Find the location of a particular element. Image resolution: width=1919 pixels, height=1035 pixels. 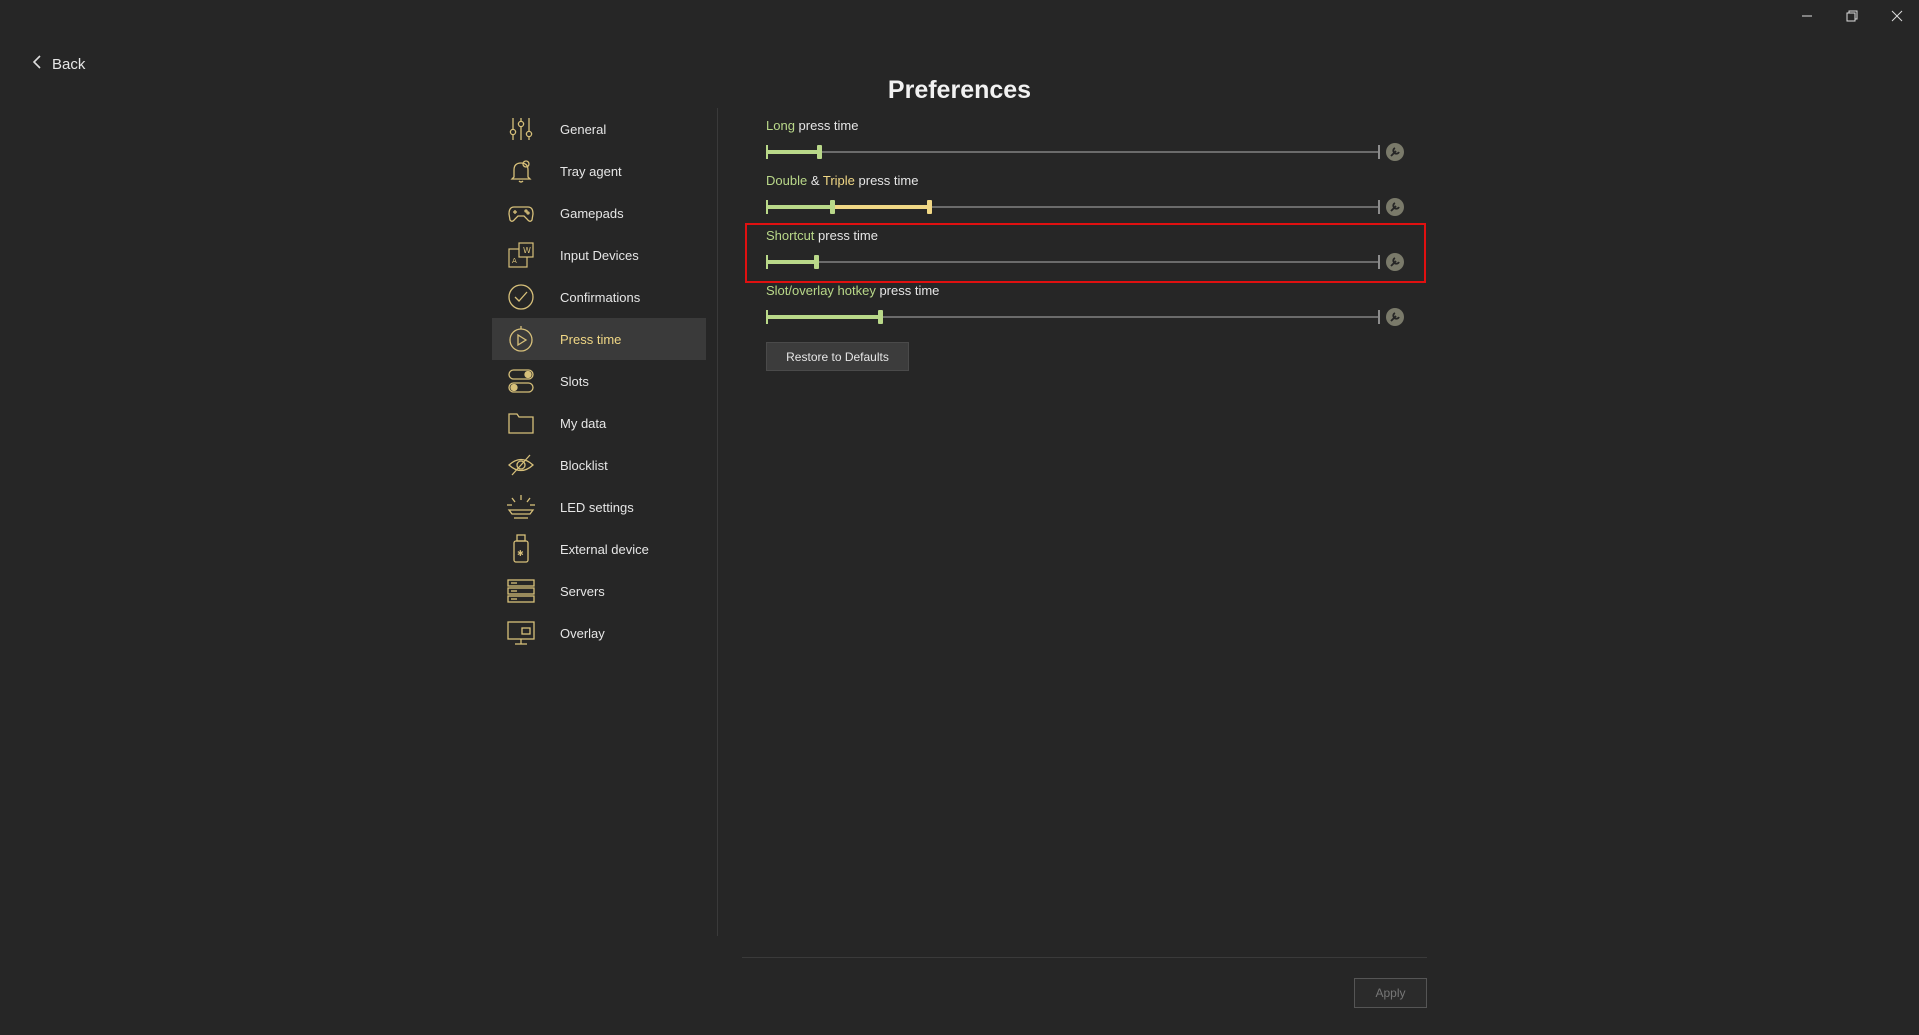

sidebar-item-label: General is located at coordinates (583, 129).